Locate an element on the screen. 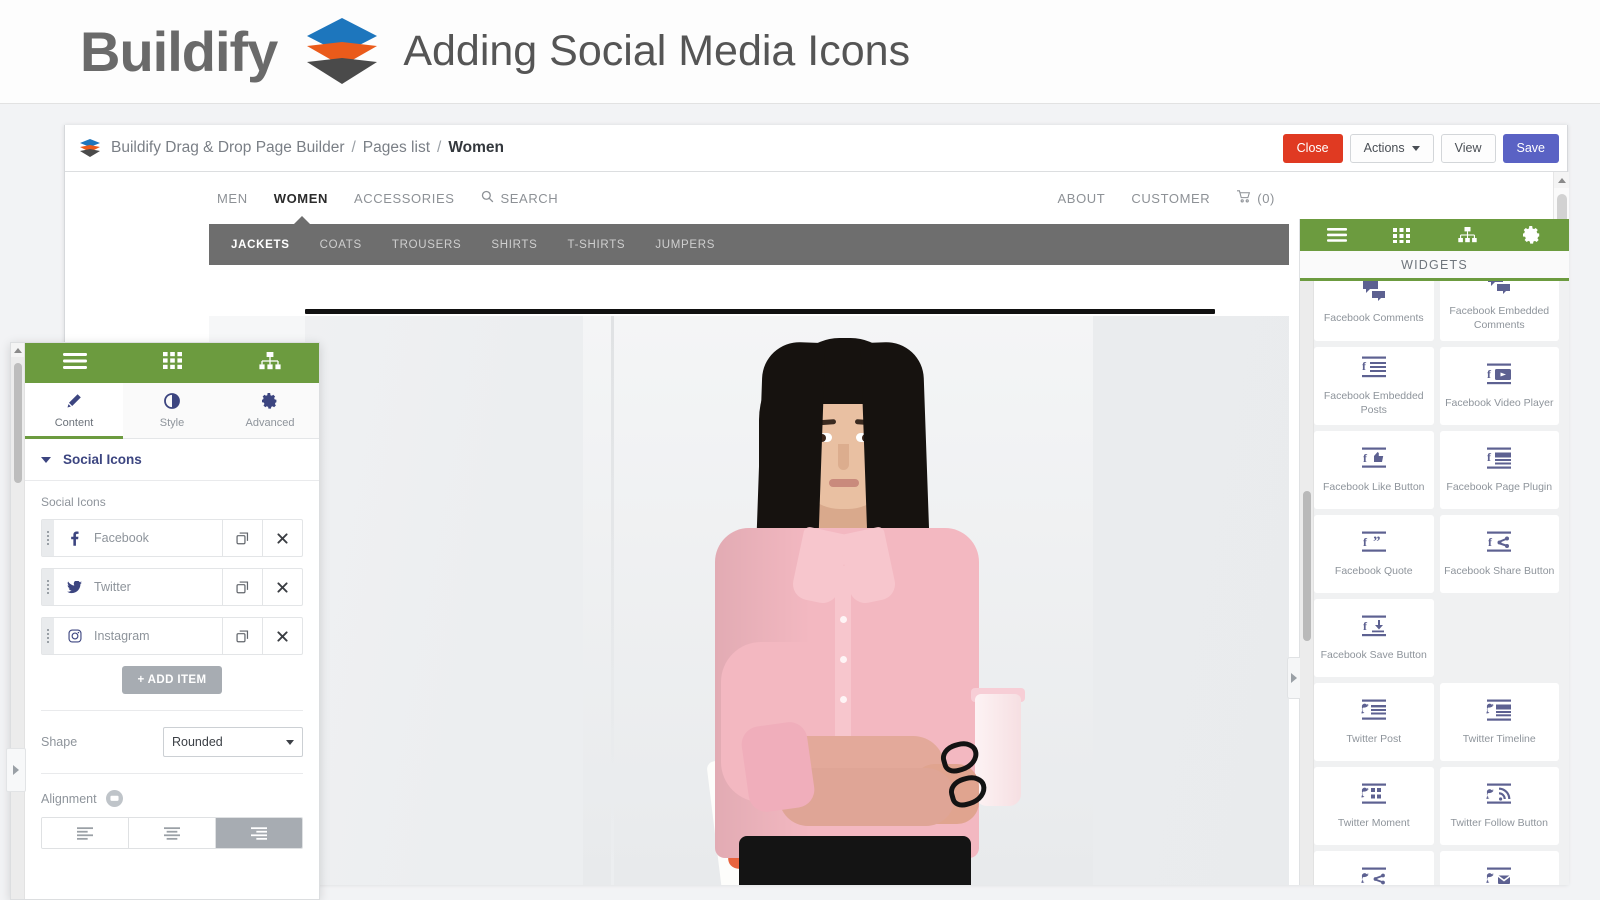 The width and height of the screenshot is (1600, 900). tab-content: Content is located at coordinates (74, 411).